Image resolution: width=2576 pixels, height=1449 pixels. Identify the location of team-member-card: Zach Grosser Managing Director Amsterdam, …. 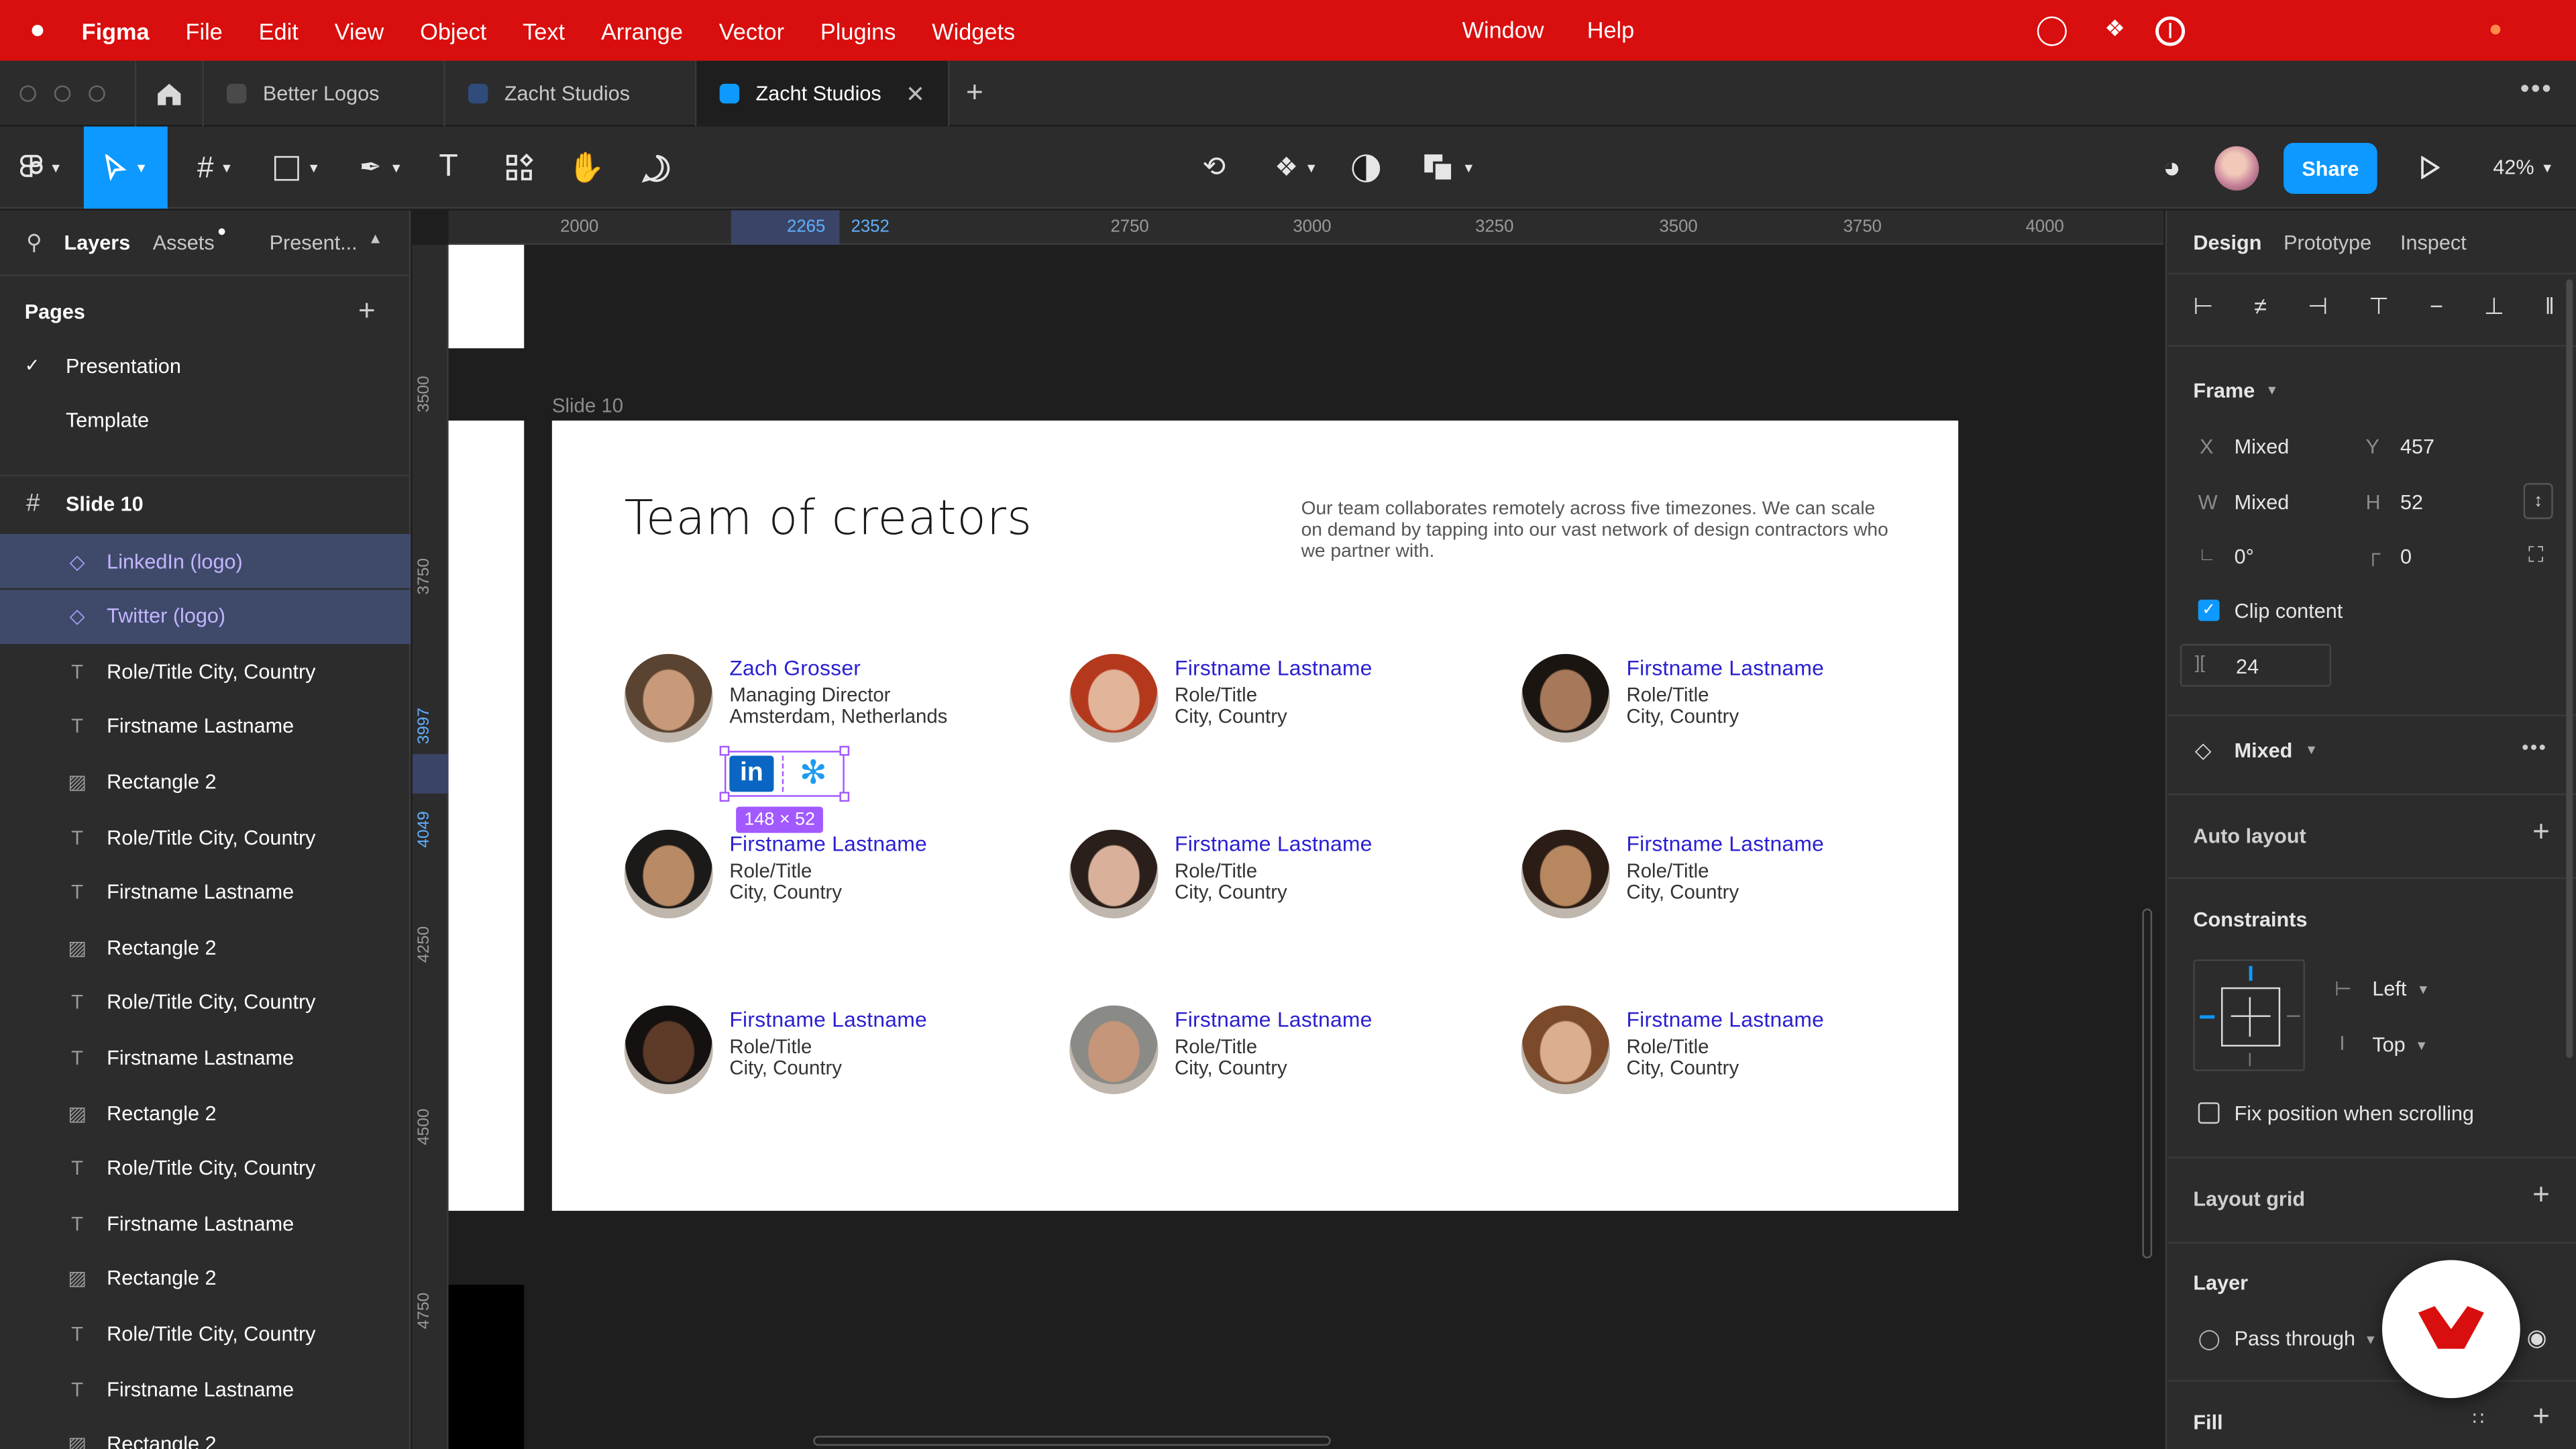
(821, 699).